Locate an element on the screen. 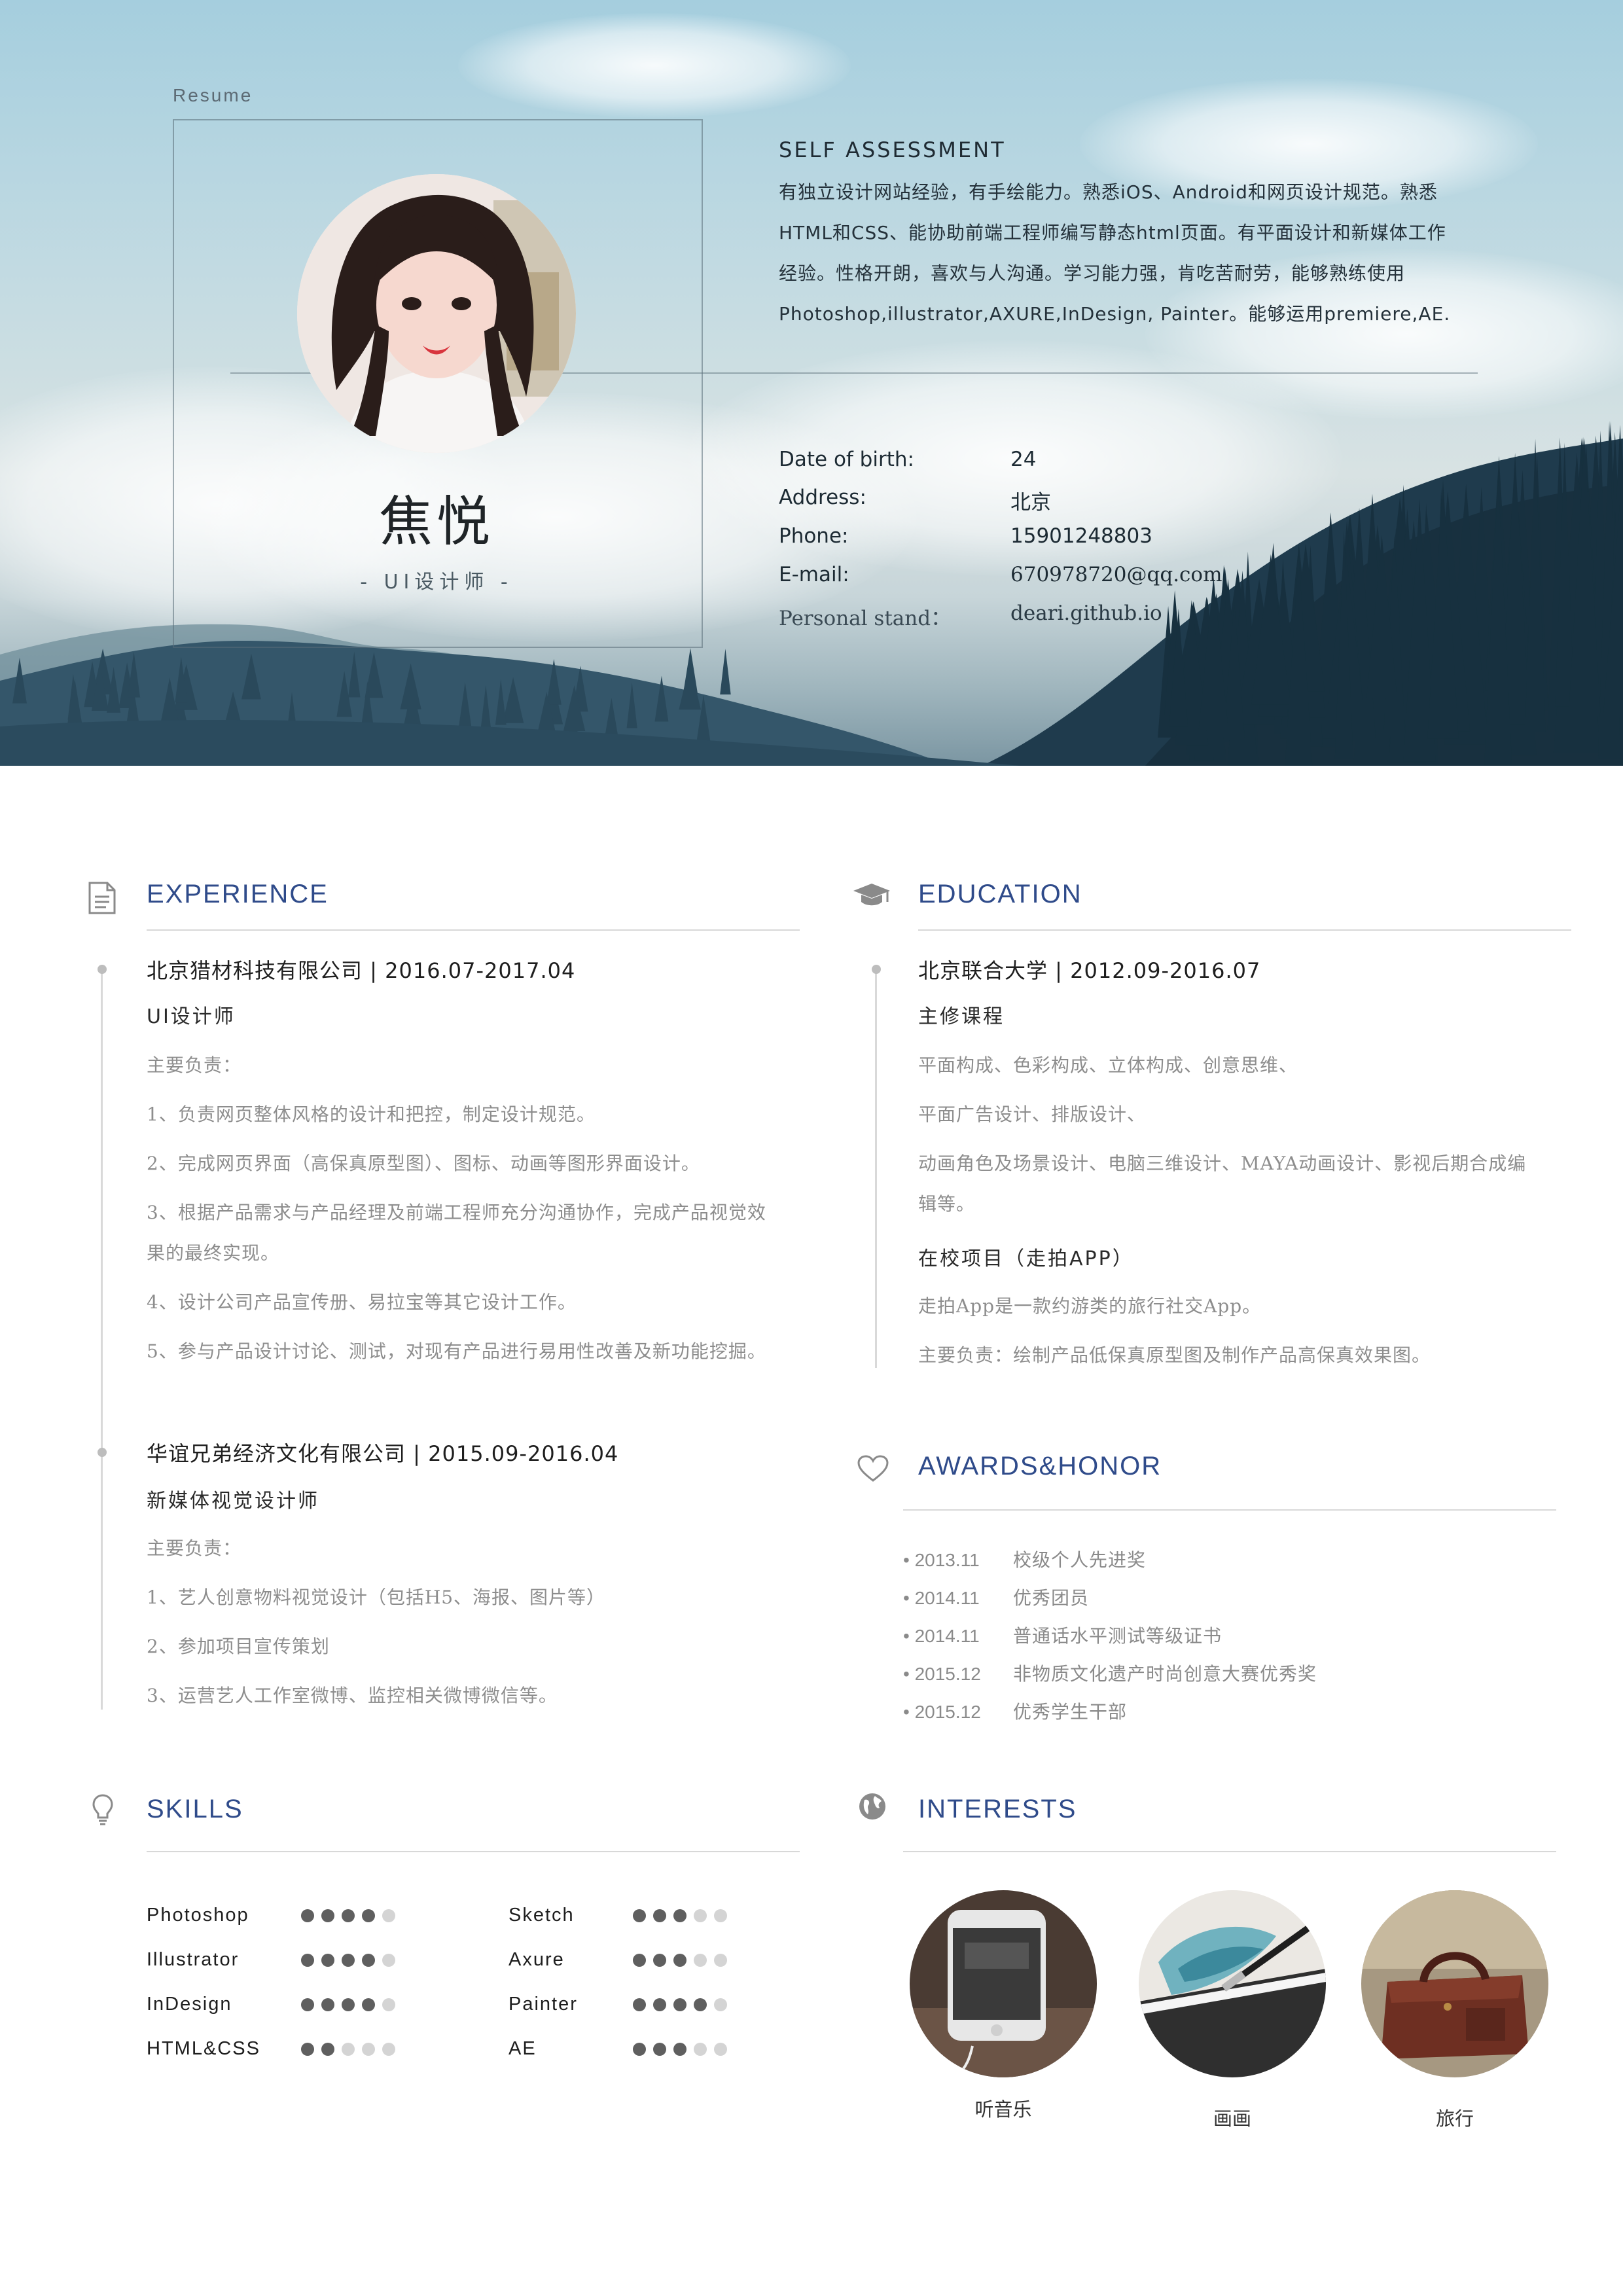 This screenshot has width=1623, height=2296. school-name: 北京联合大学 | 2012.09-2016.07 is located at coordinates (1089, 970).